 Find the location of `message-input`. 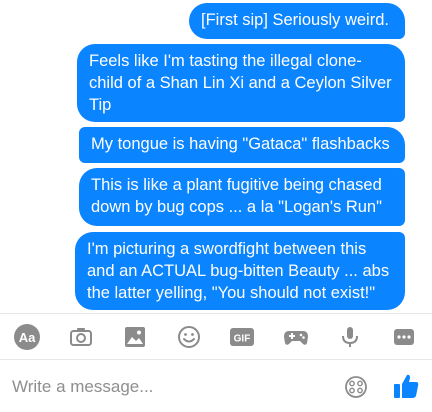

message-input is located at coordinates (162, 387).